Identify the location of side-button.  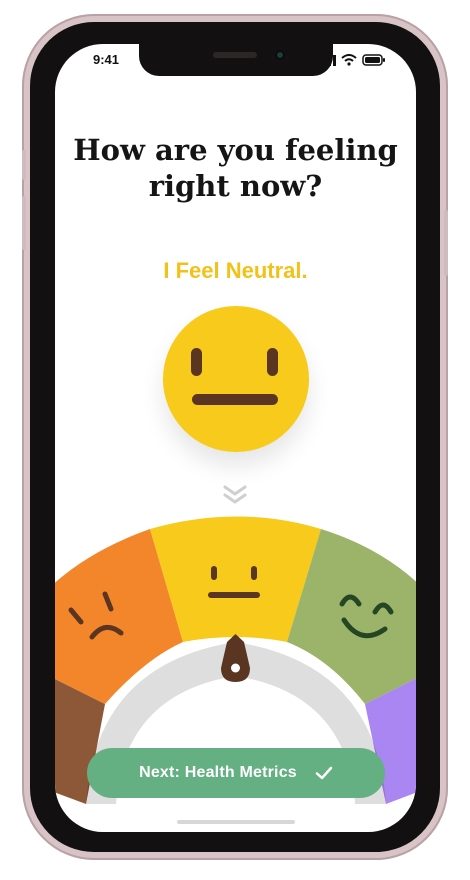
(446, 243).